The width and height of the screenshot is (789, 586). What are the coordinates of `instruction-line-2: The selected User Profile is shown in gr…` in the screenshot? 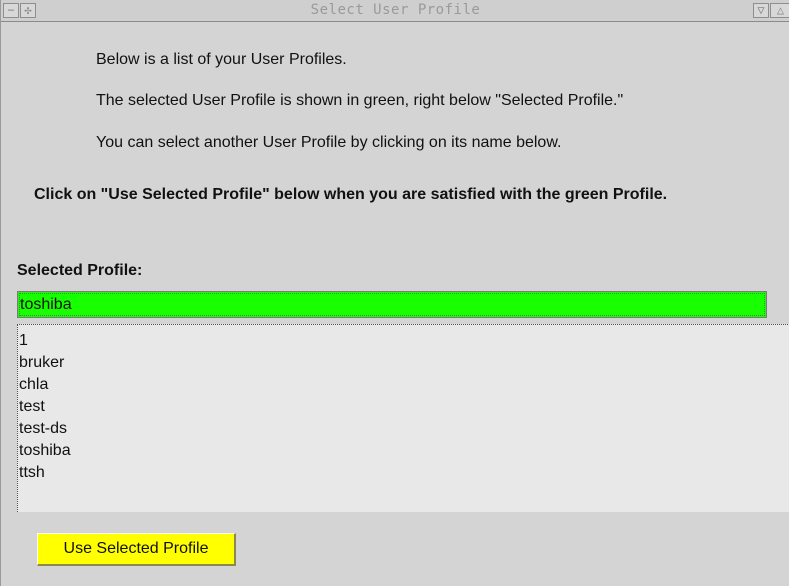 It's located at (360, 100).